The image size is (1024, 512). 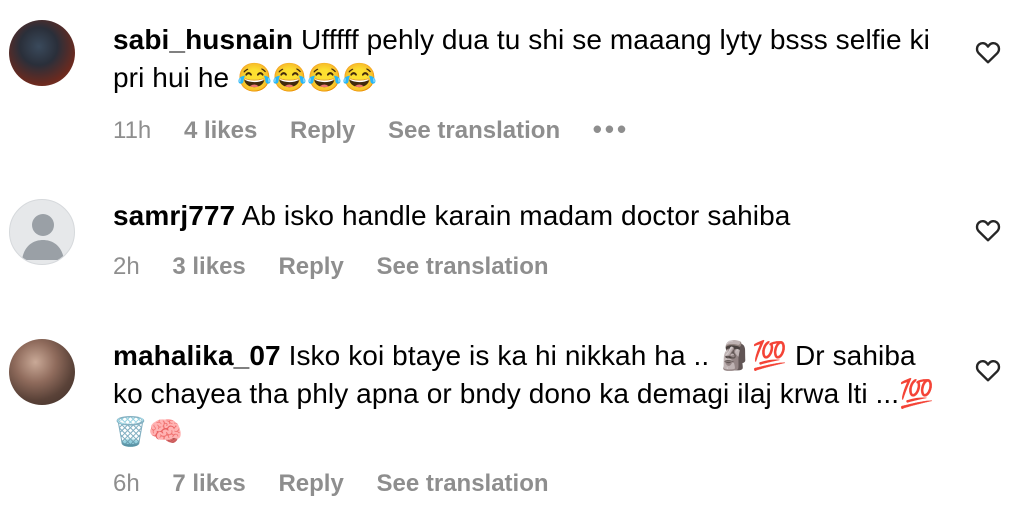 What do you see at coordinates (344, 484) in the screenshot?
I see `comment-meta: 6h 7 likes Reply See translation` at bounding box center [344, 484].